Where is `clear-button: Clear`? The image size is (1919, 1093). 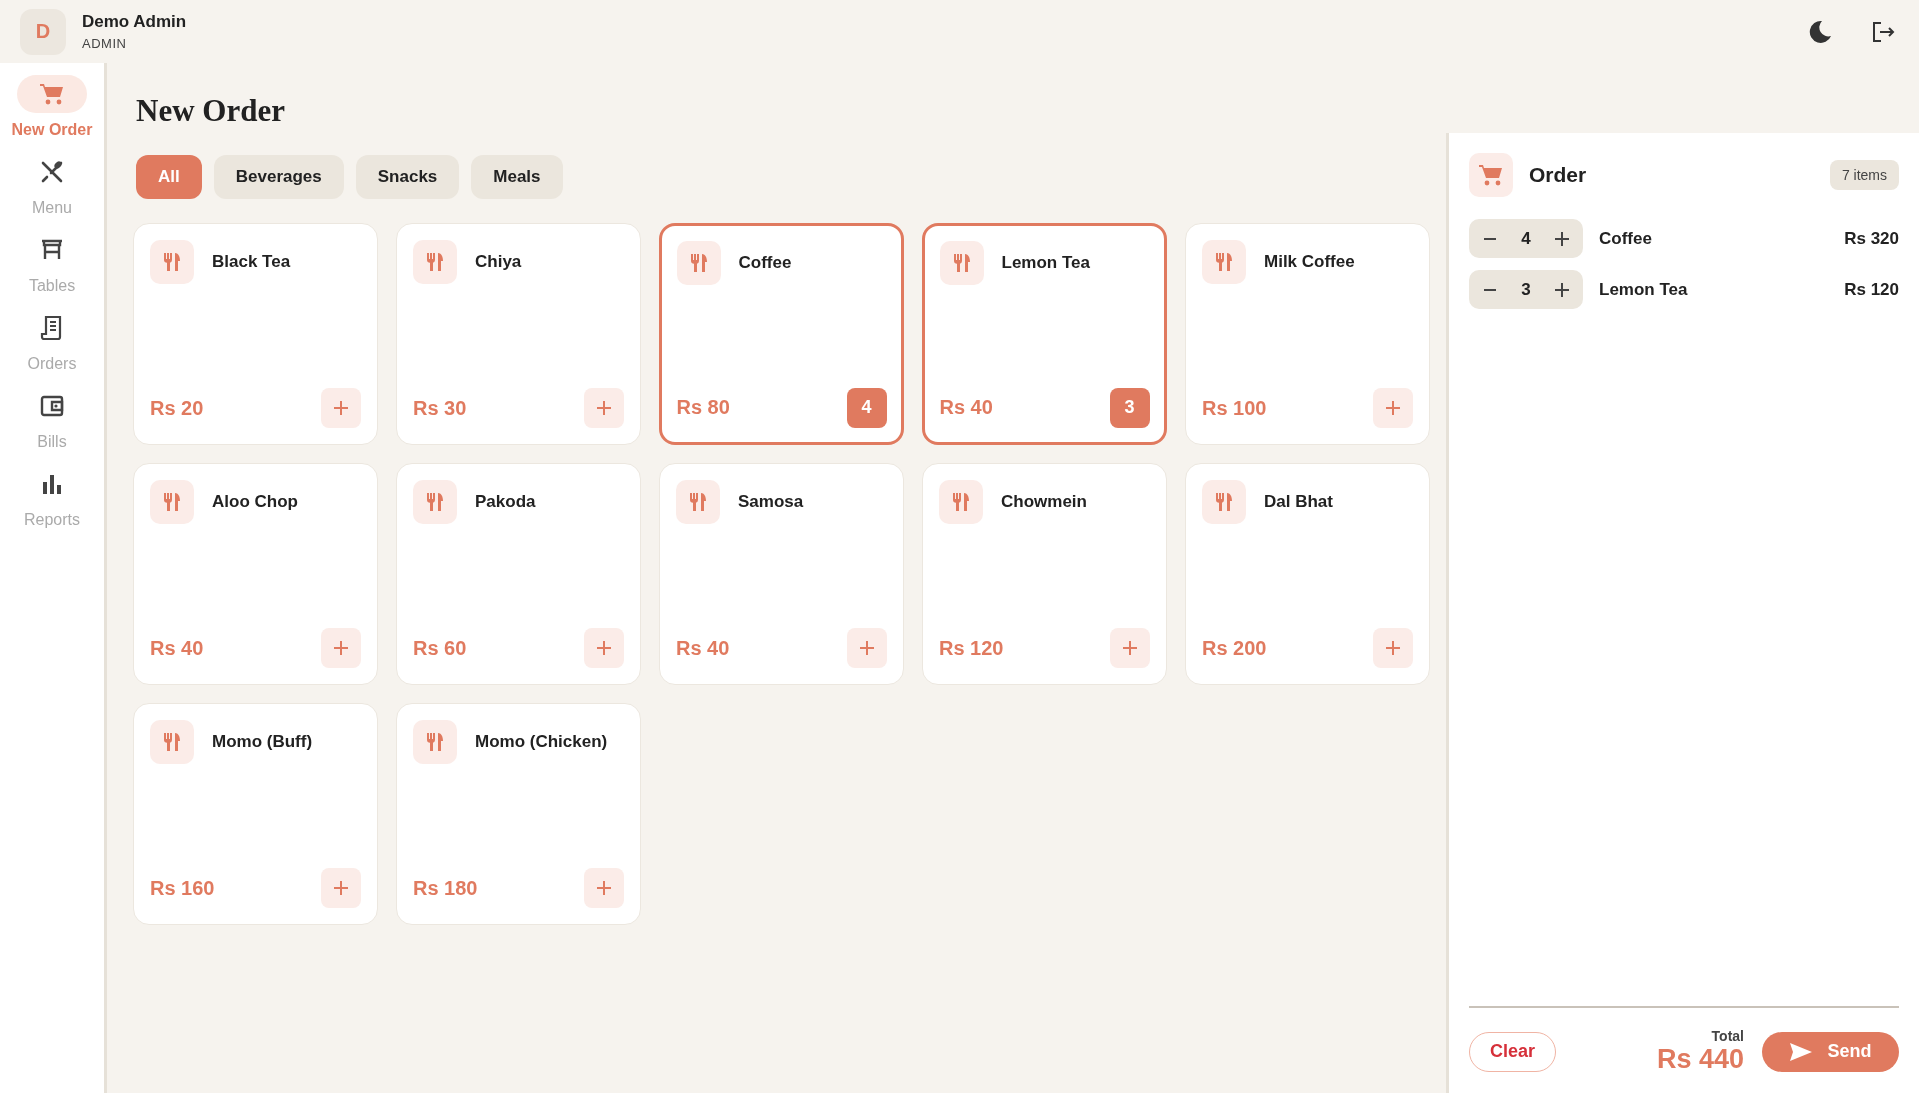 clear-button: Clear is located at coordinates (1513, 1051).